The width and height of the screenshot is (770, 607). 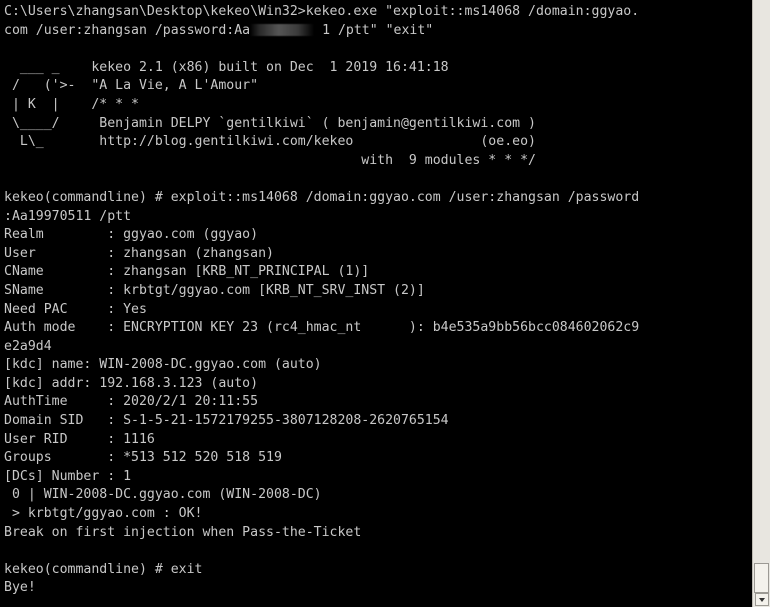 I want to click on banner-line: / ('>- "A La Vie, A L'Amour", so click(x=131, y=86).